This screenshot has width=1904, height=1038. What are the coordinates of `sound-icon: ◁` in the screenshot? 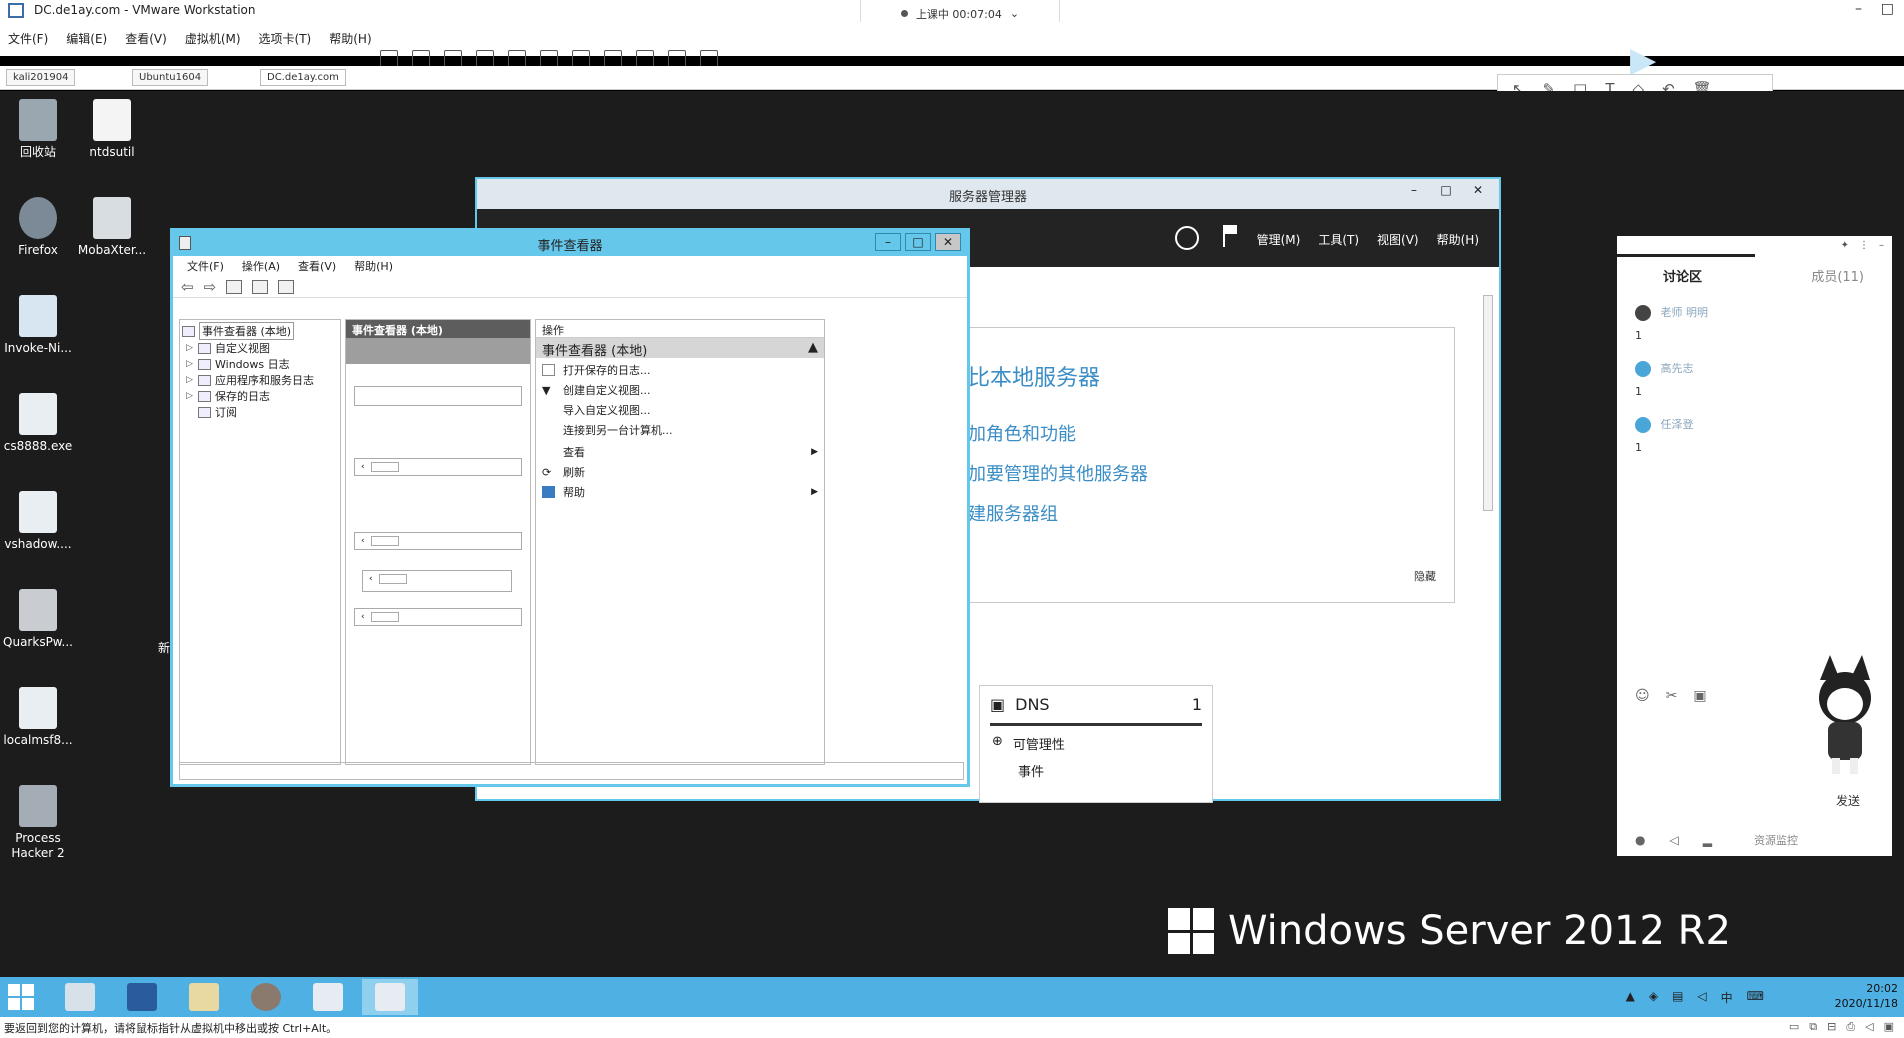 It's located at (1869, 1027).